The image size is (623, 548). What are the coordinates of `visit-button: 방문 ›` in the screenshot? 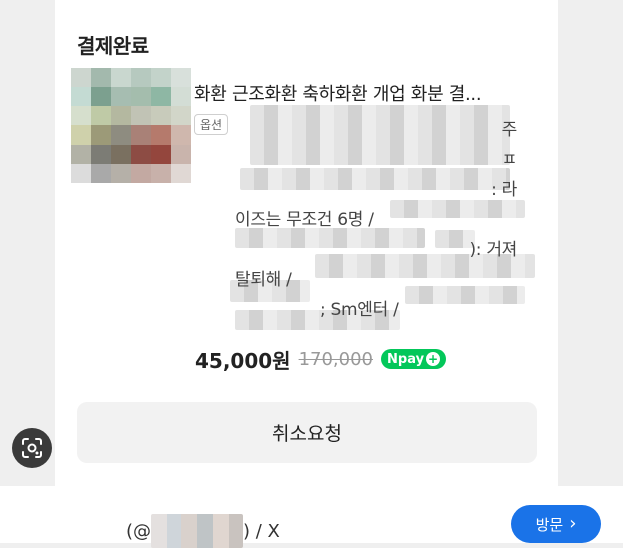 It's located at (556, 524).